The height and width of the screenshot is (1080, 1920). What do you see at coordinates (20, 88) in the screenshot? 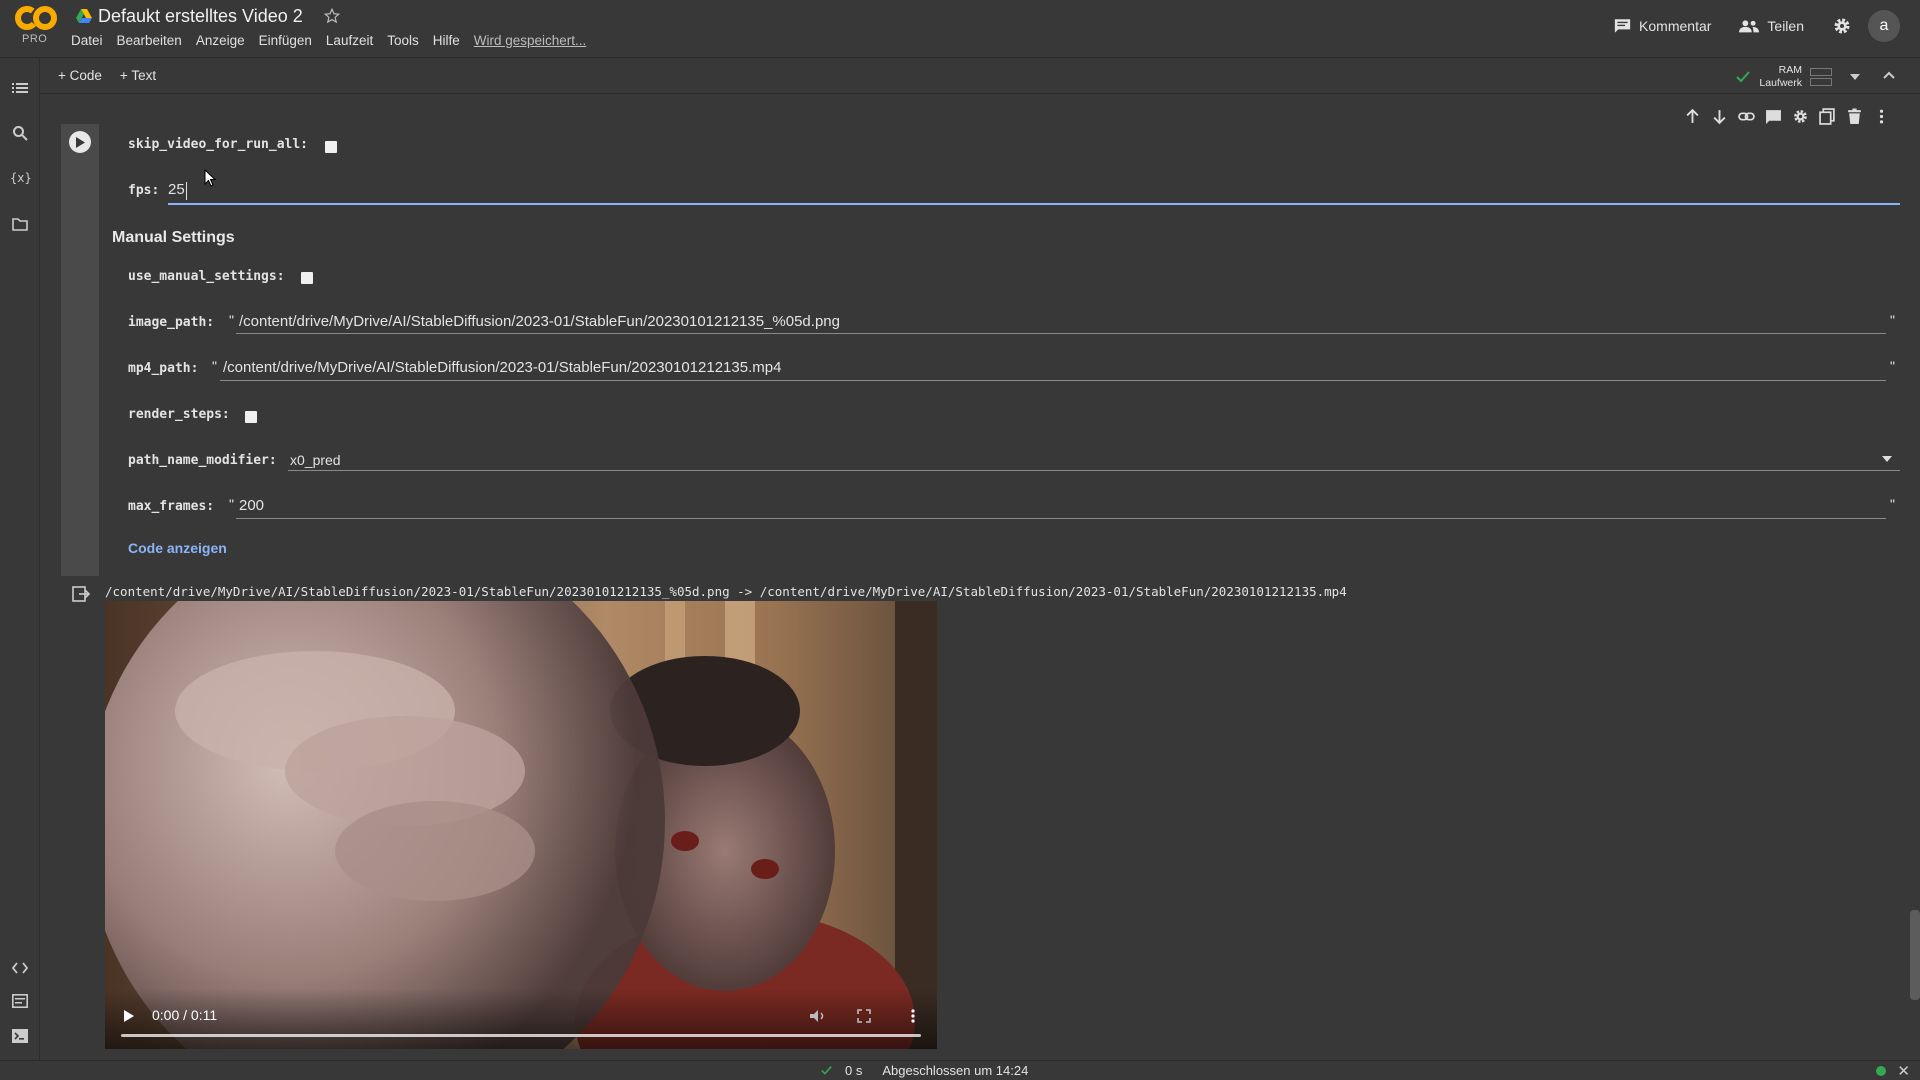
I see `table-of-contents-icon` at bounding box center [20, 88].